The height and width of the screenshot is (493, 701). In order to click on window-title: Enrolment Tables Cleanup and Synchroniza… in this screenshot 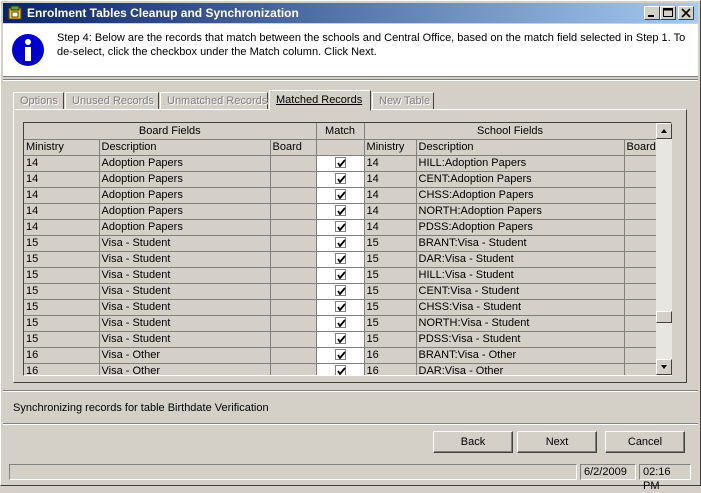, I will do `click(163, 13)`.